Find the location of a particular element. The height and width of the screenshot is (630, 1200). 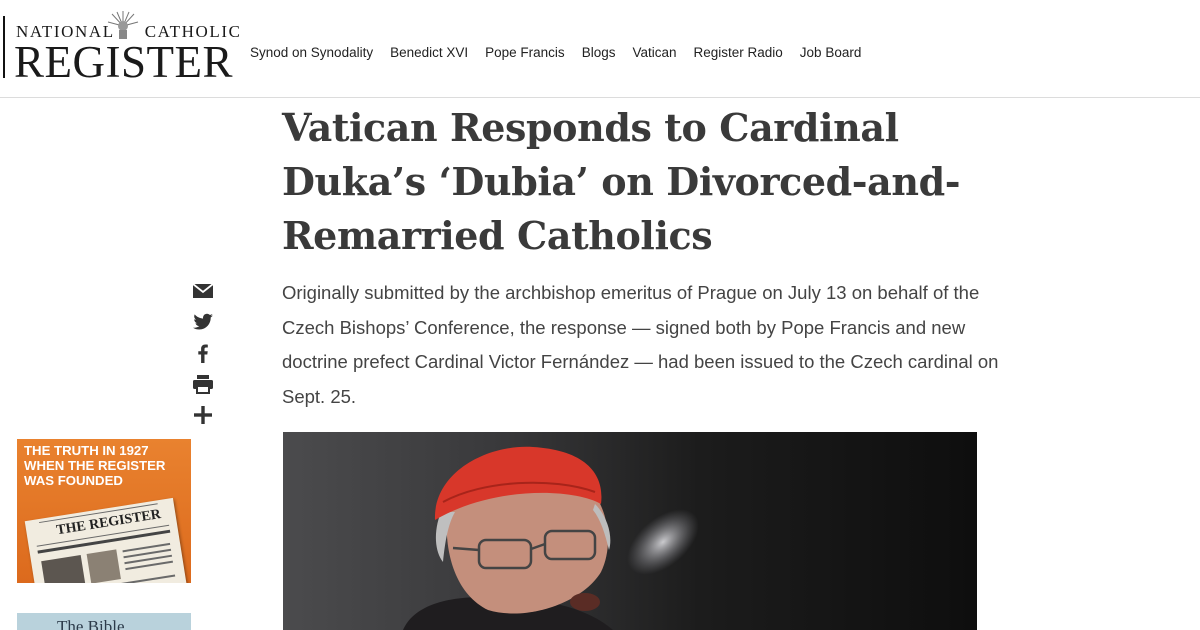

share-bar is located at coordinates (203, 356).